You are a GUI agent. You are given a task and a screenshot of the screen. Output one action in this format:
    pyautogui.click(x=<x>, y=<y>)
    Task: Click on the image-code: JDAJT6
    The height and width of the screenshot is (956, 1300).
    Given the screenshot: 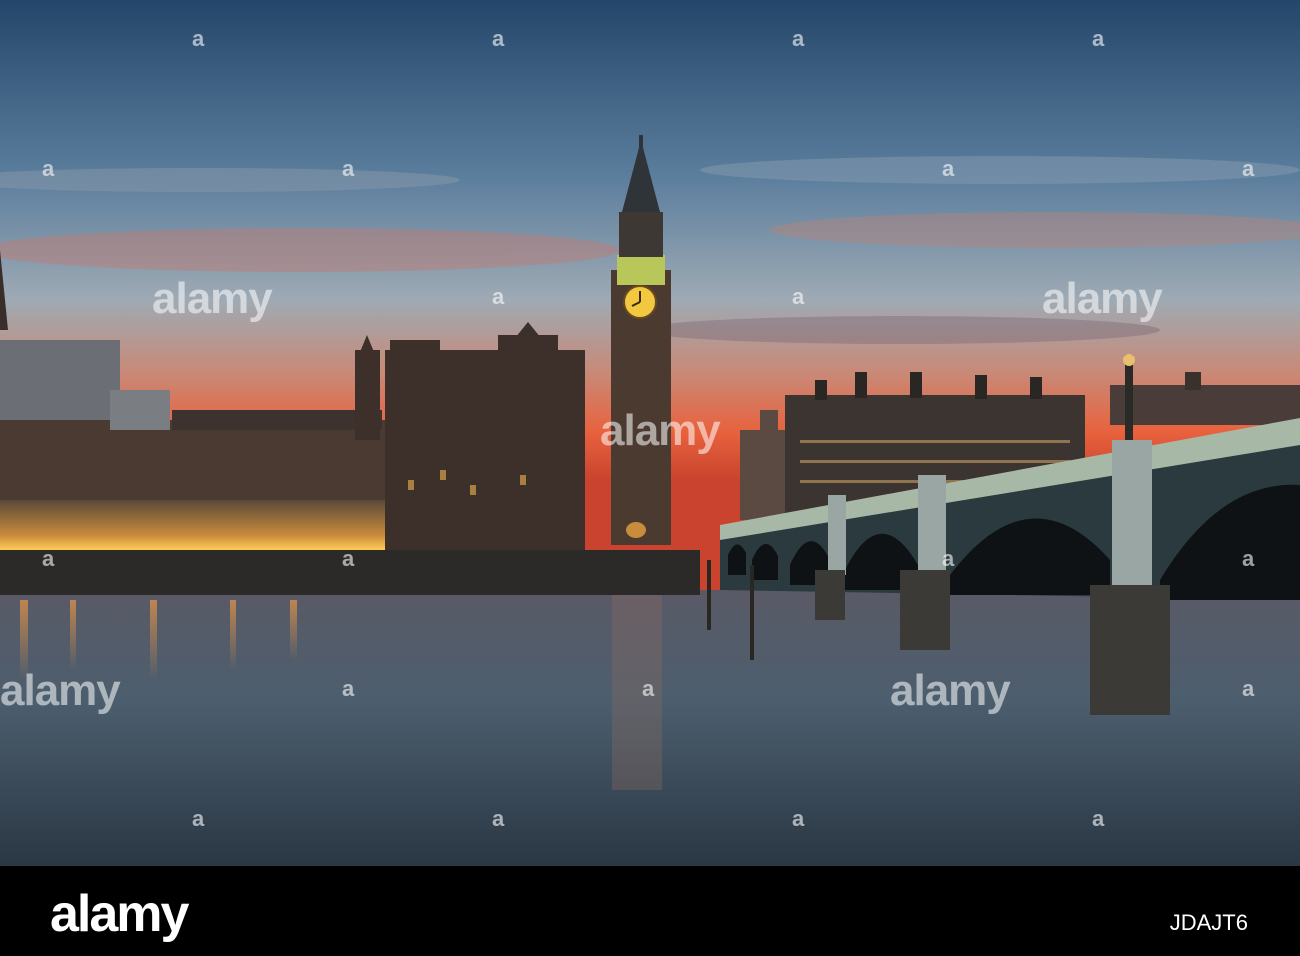 What is the action you would take?
    pyautogui.click(x=1208, y=922)
    